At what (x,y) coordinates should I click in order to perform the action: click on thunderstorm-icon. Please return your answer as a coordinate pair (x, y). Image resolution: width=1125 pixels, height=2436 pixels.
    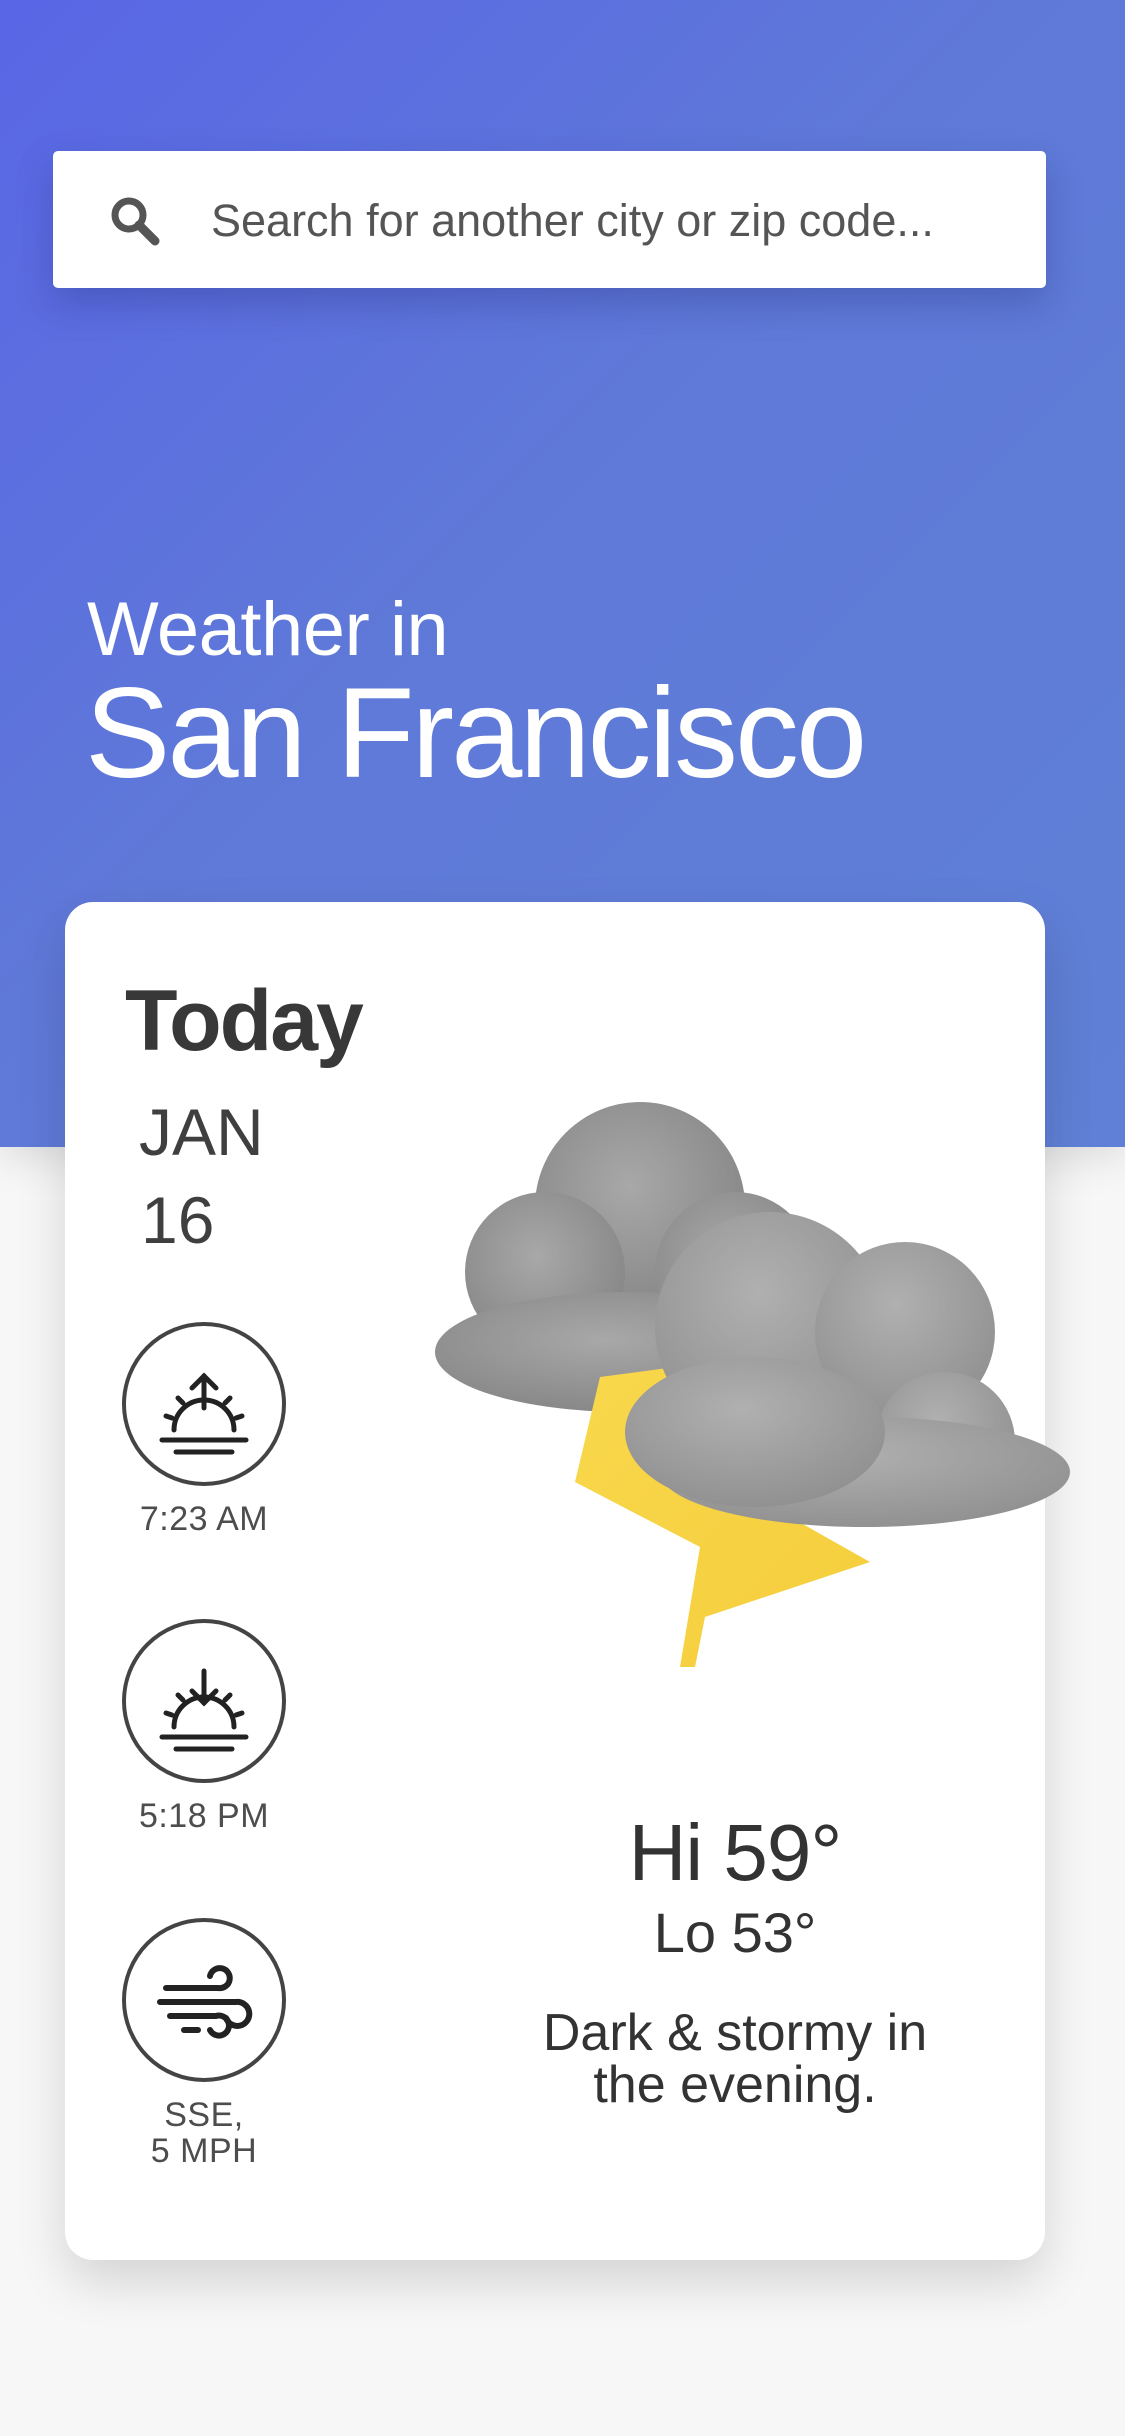
    Looking at the image, I should click on (752, 1384).